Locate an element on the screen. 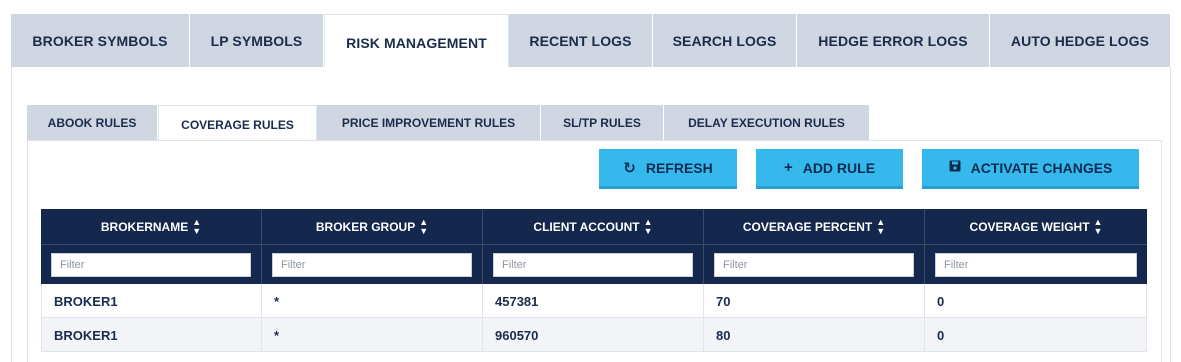 This screenshot has width=1181, height=362. brokername-filter-input is located at coordinates (151, 265).